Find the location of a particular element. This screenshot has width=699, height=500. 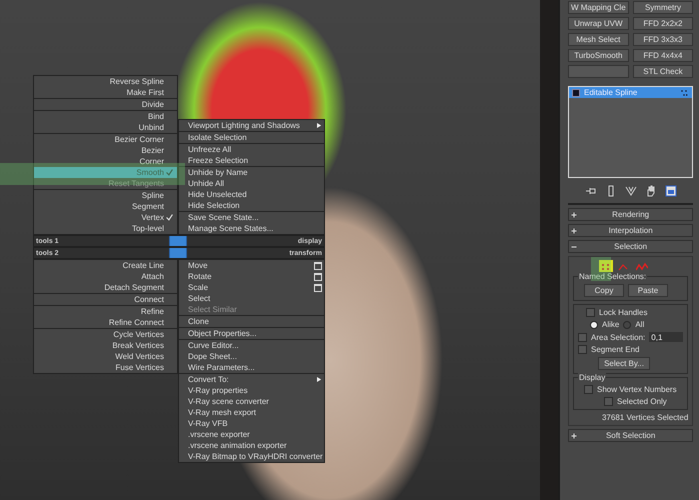

menu-item: Detach Segment is located at coordinates (105, 287).